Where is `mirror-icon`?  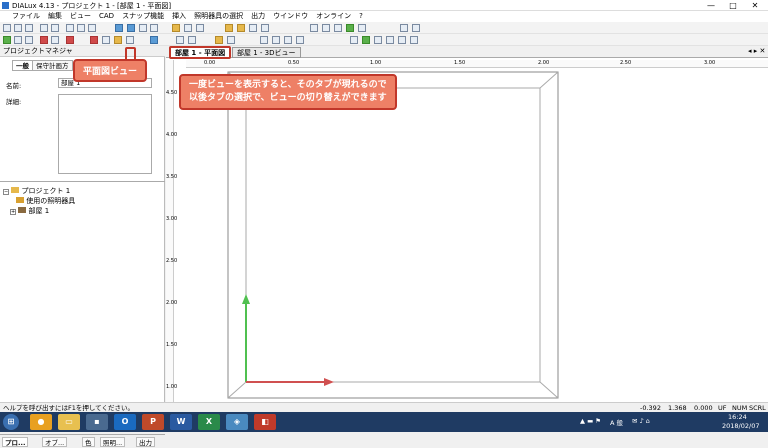 mirror-icon is located at coordinates (70, 40).